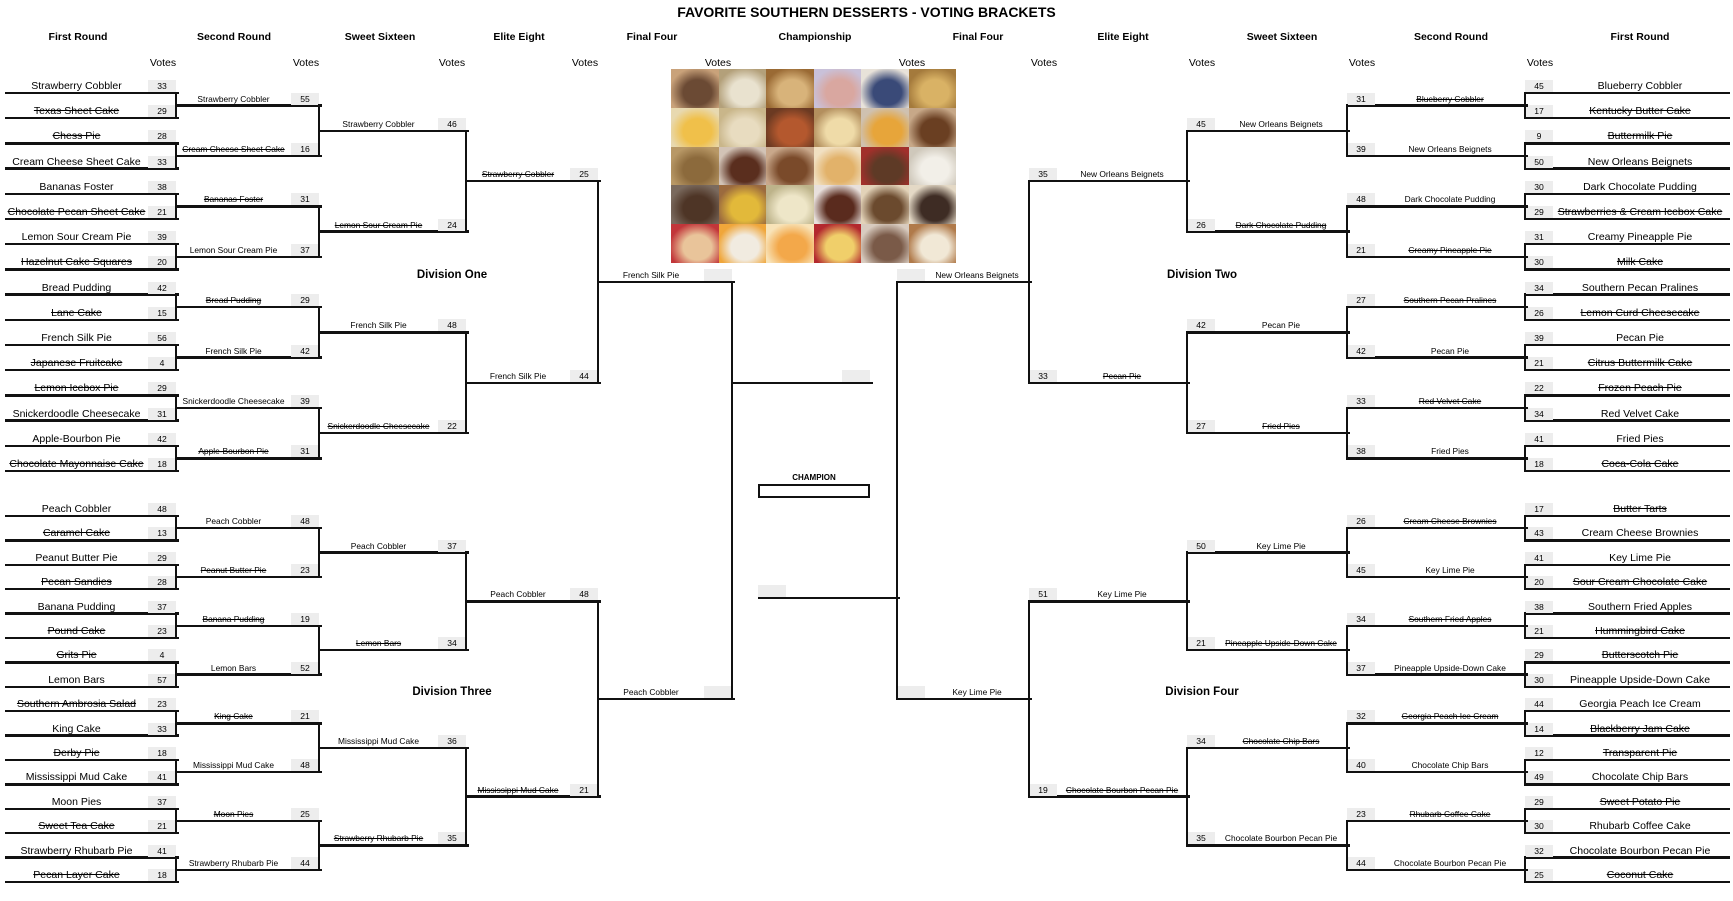  What do you see at coordinates (1539, 777) in the screenshot?
I see `vote-count: 49` at bounding box center [1539, 777].